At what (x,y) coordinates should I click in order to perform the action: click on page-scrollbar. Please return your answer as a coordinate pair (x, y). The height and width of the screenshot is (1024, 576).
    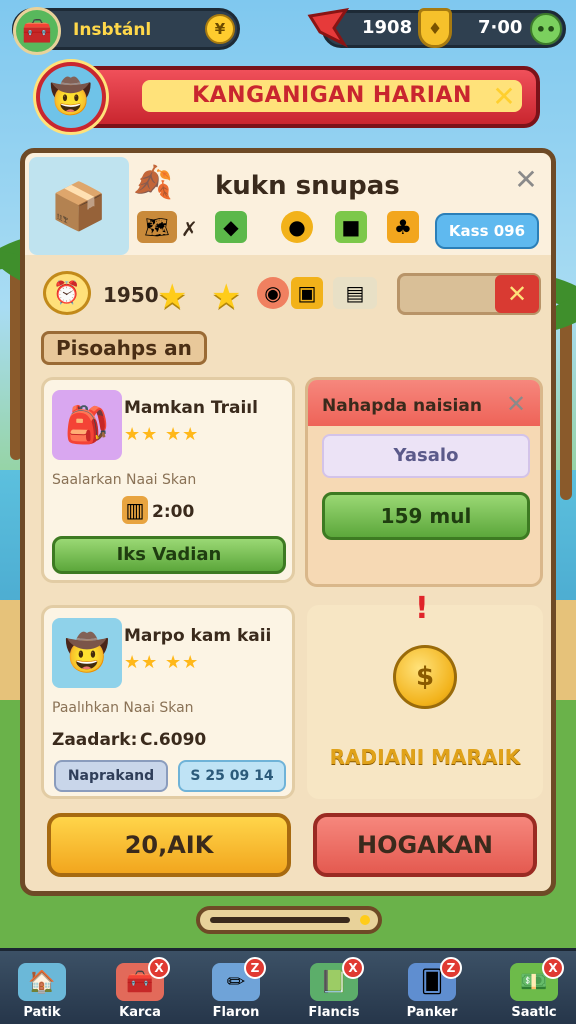
    Looking at the image, I should click on (289, 920).